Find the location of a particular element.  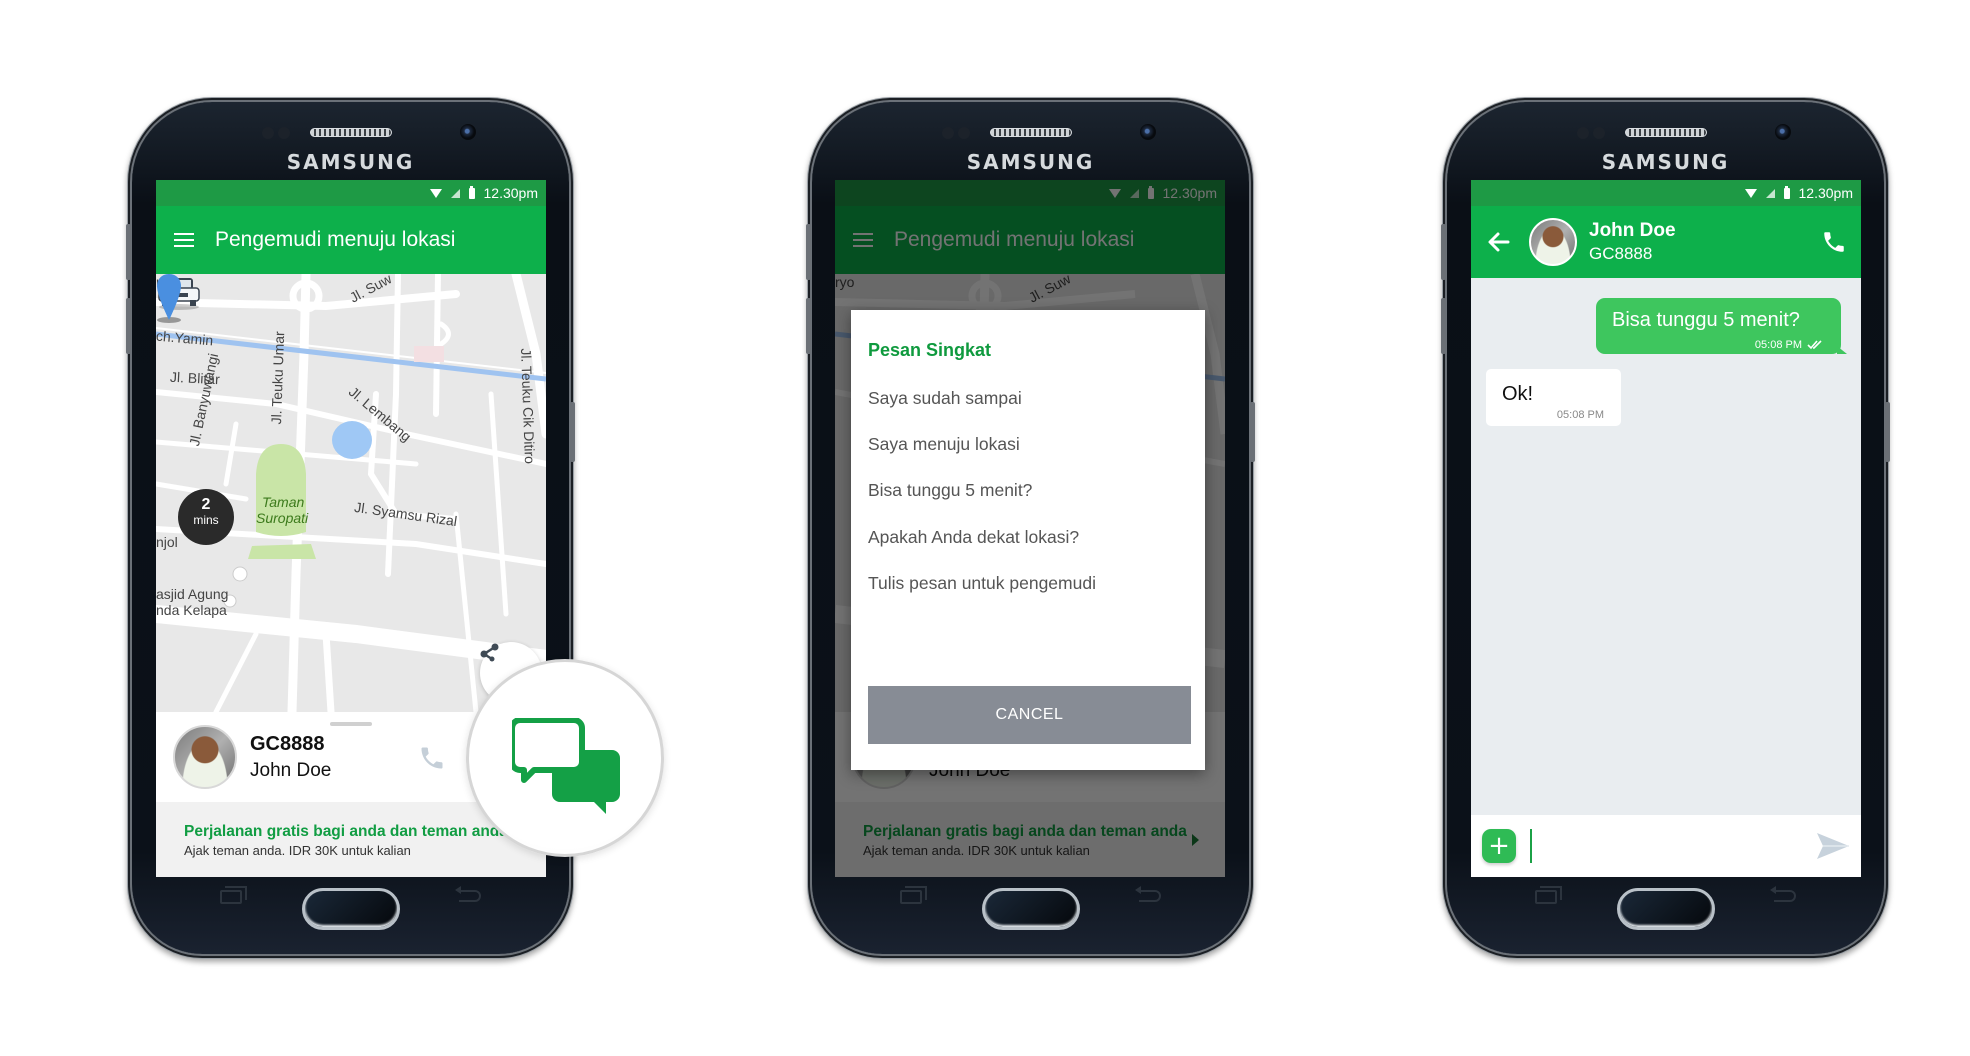

contact-plate: GC8888 is located at coordinates (1621, 253).